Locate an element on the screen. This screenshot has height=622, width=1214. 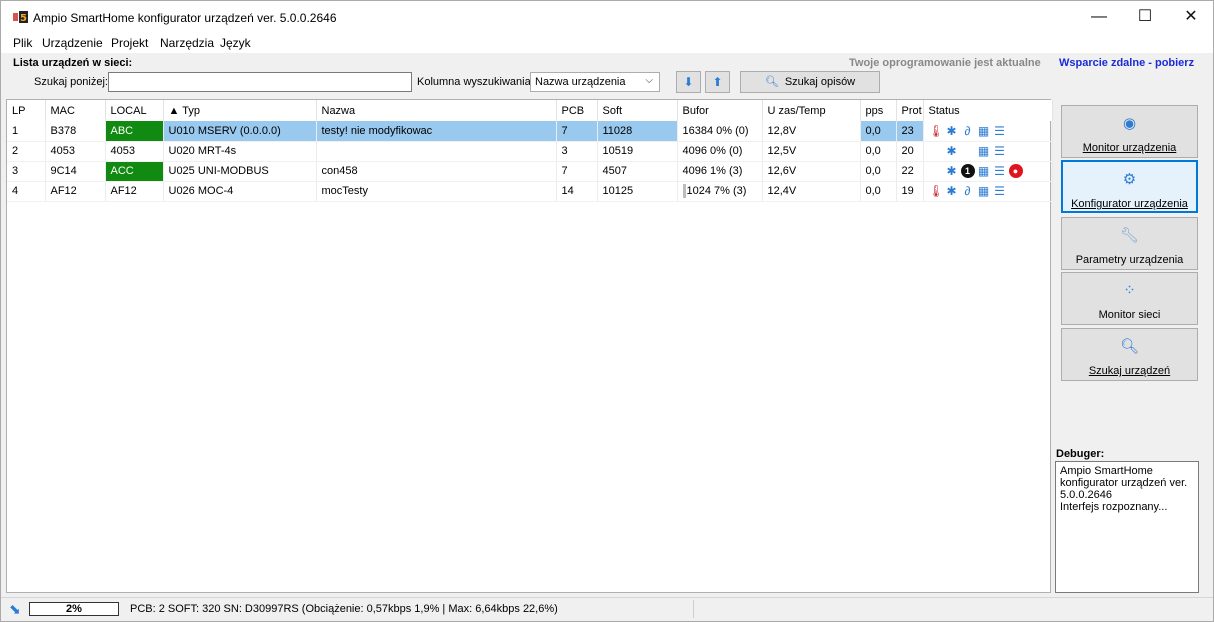
cell-bufor-text: 16384 0% (0) is located at coordinates (715, 130).